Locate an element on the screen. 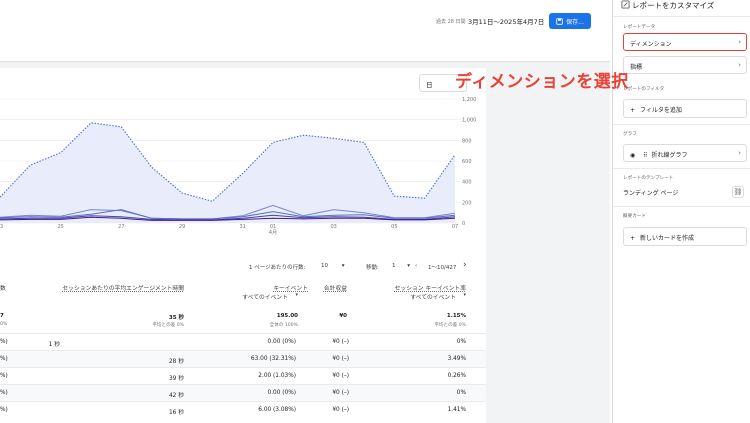 This screenshot has width=750, height=423. x-tick-label: 31 is located at coordinates (242, 227).